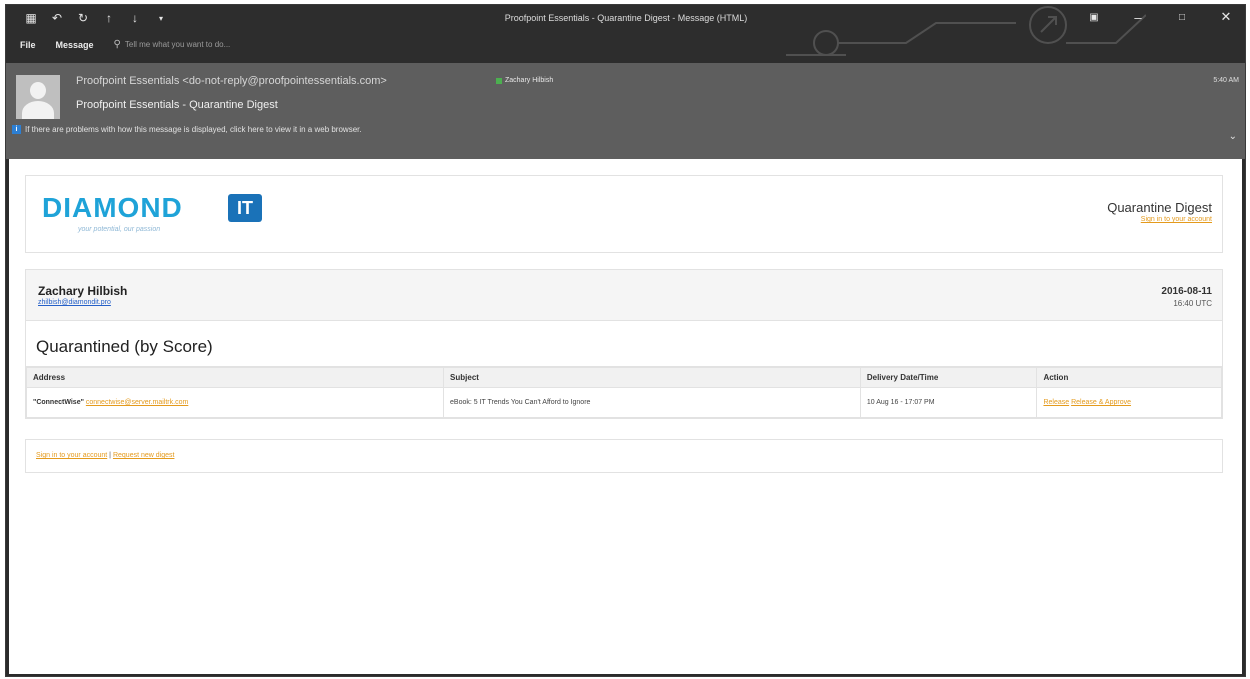 The width and height of the screenshot is (1250, 679). Describe the element at coordinates (28, 45) in the screenshot. I see `tab-file: File` at that location.